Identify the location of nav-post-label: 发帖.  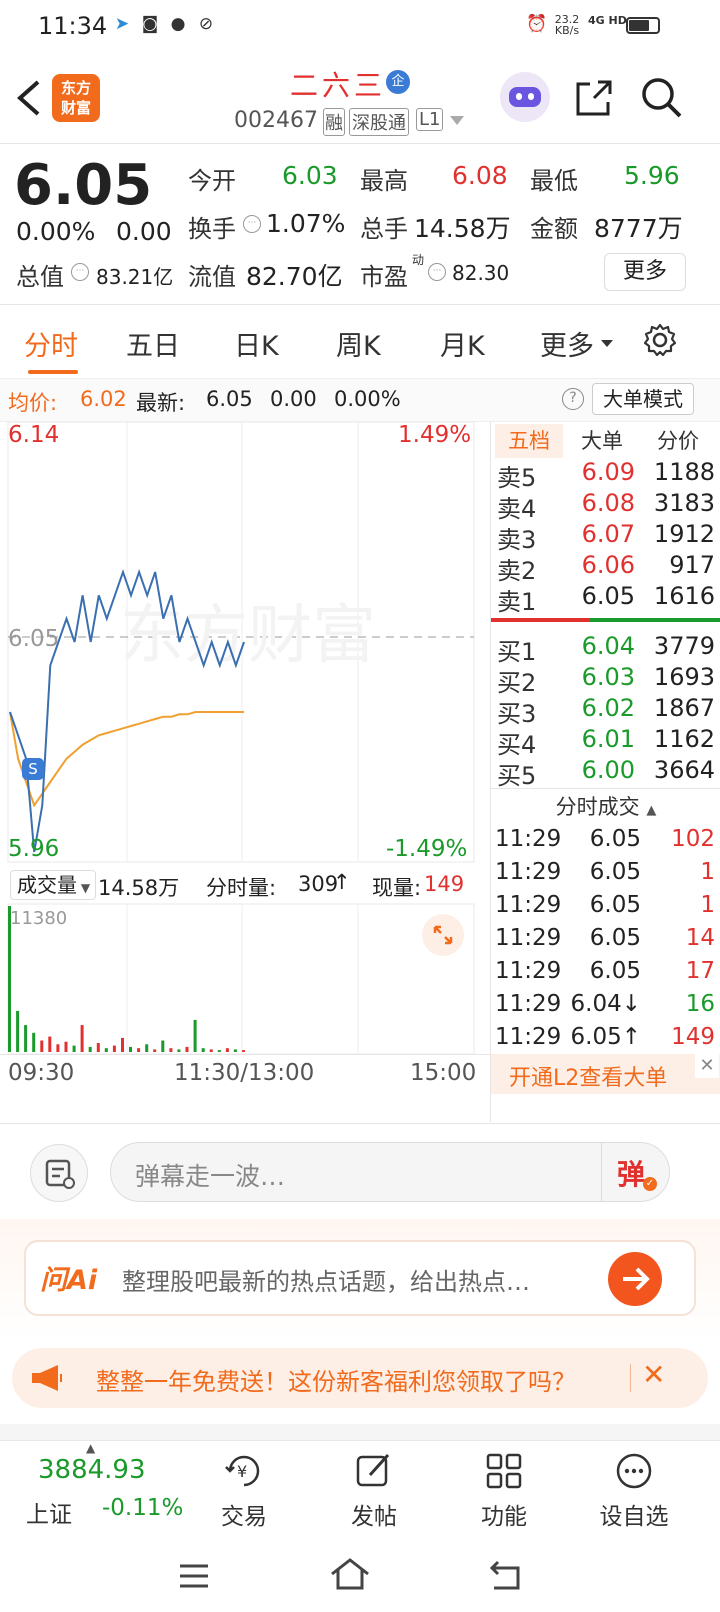
(374, 1517).